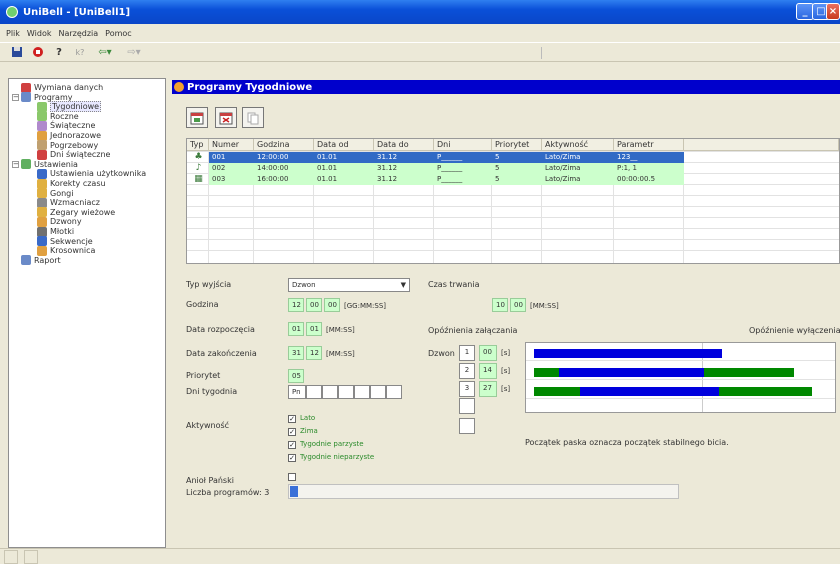 The width and height of the screenshot is (840, 564). I want to click on table-cell-parametr: 00:00:00.5, so click(649, 179).